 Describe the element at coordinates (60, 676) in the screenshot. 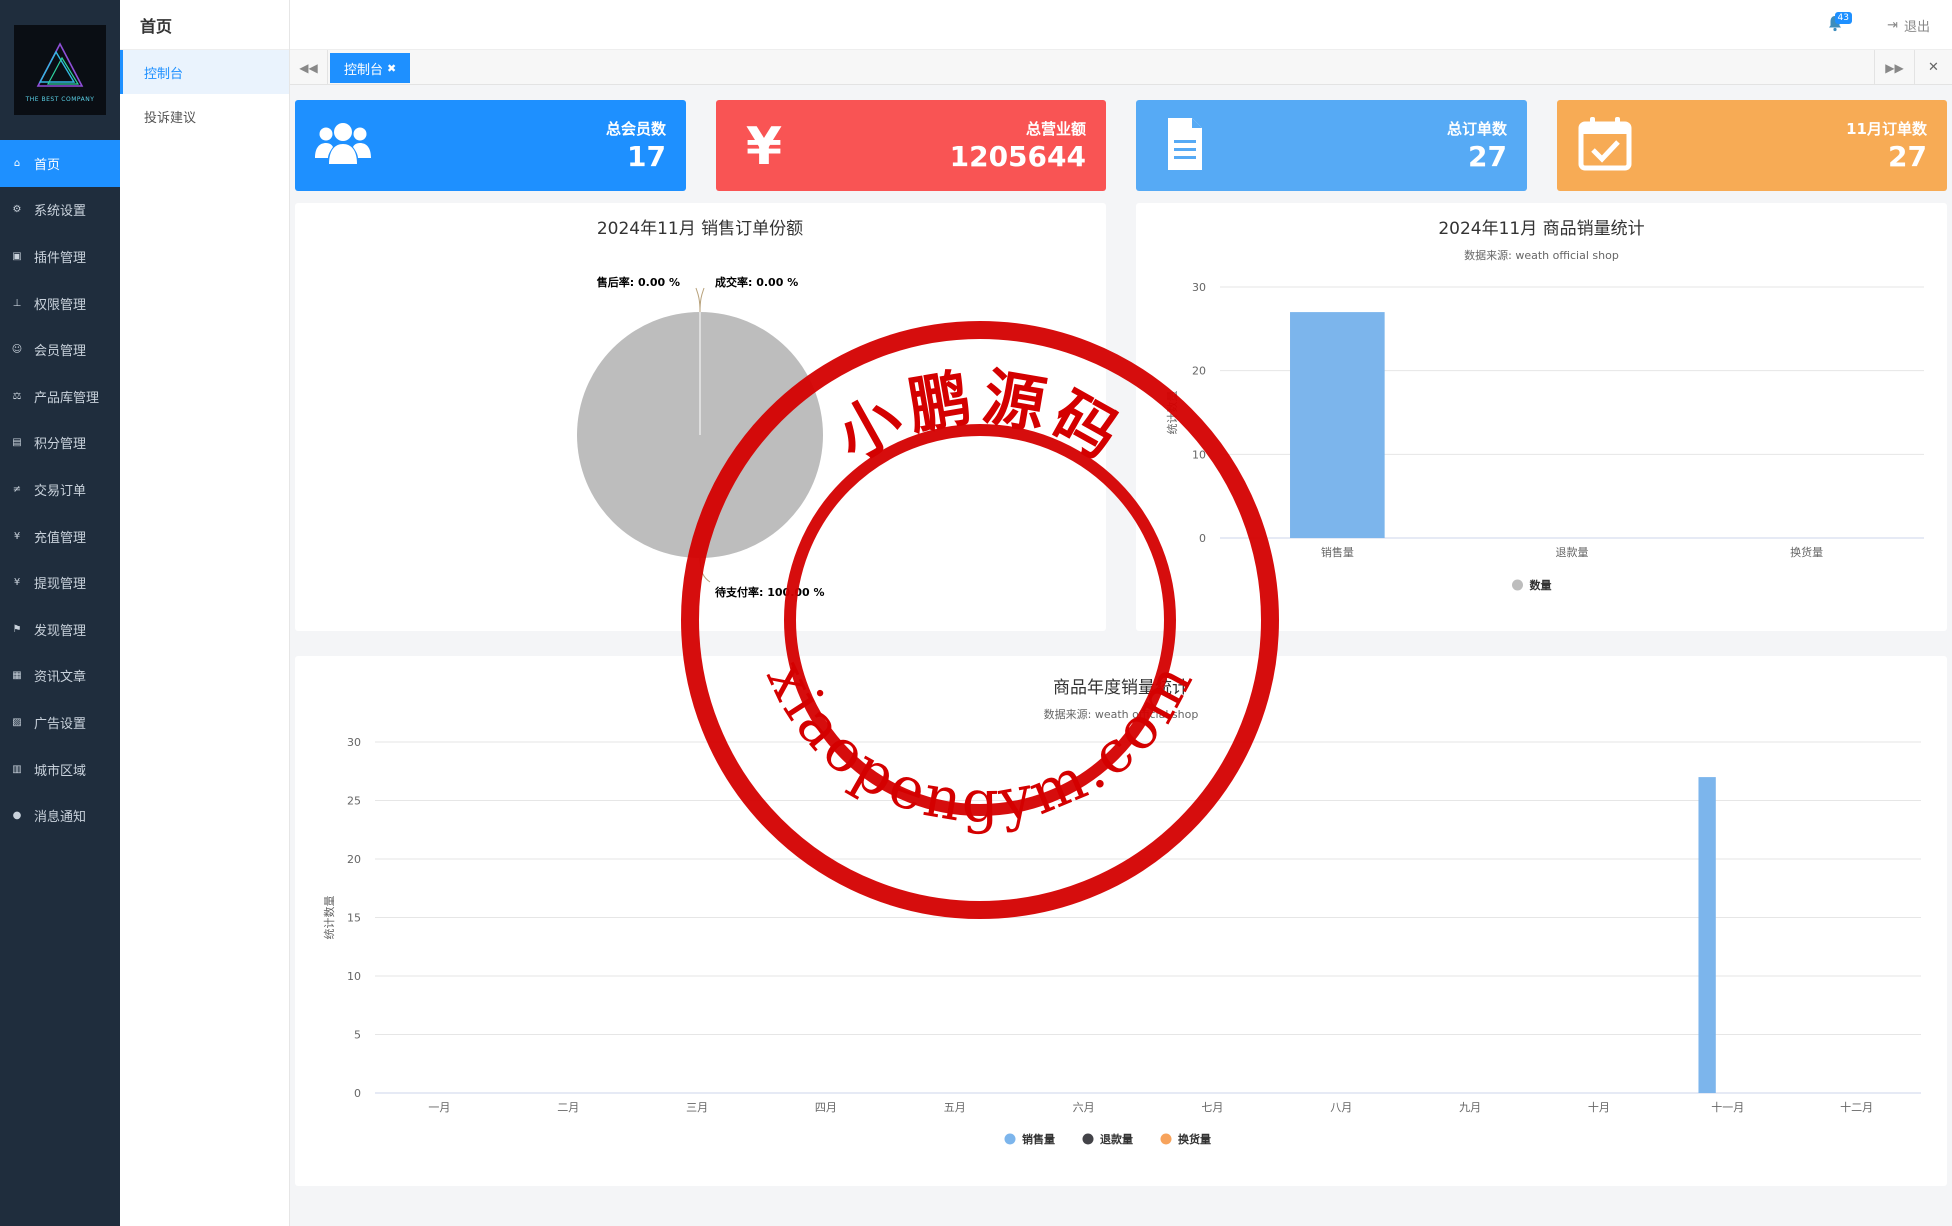

I see `sidebar-item: ▦ 资讯文章` at that location.